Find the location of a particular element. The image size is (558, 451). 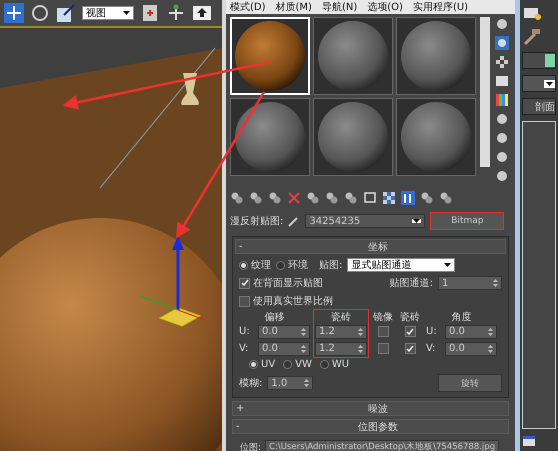

vase-shape is located at coordinates (190, 89).